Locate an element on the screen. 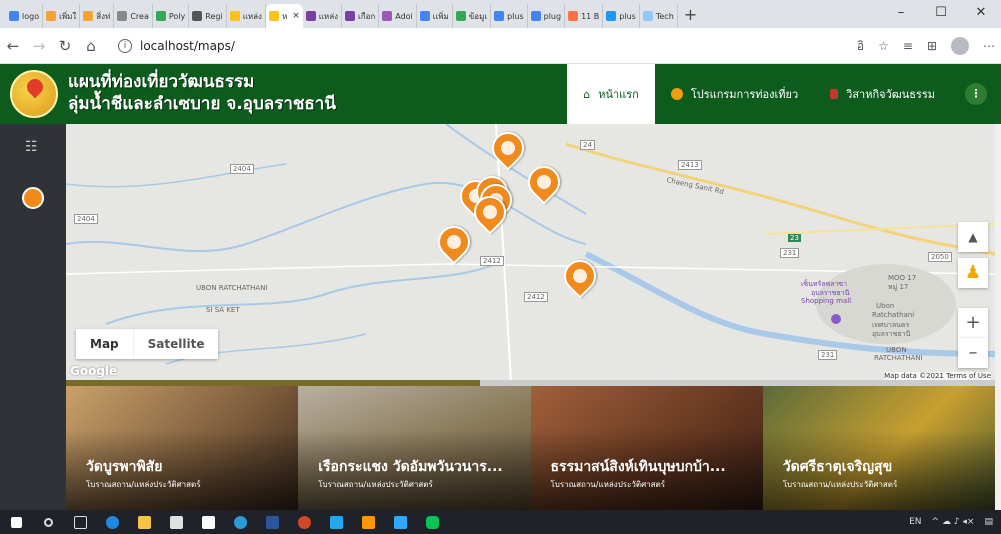  browser-tab: 11 B is located at coordinates (584, 16).